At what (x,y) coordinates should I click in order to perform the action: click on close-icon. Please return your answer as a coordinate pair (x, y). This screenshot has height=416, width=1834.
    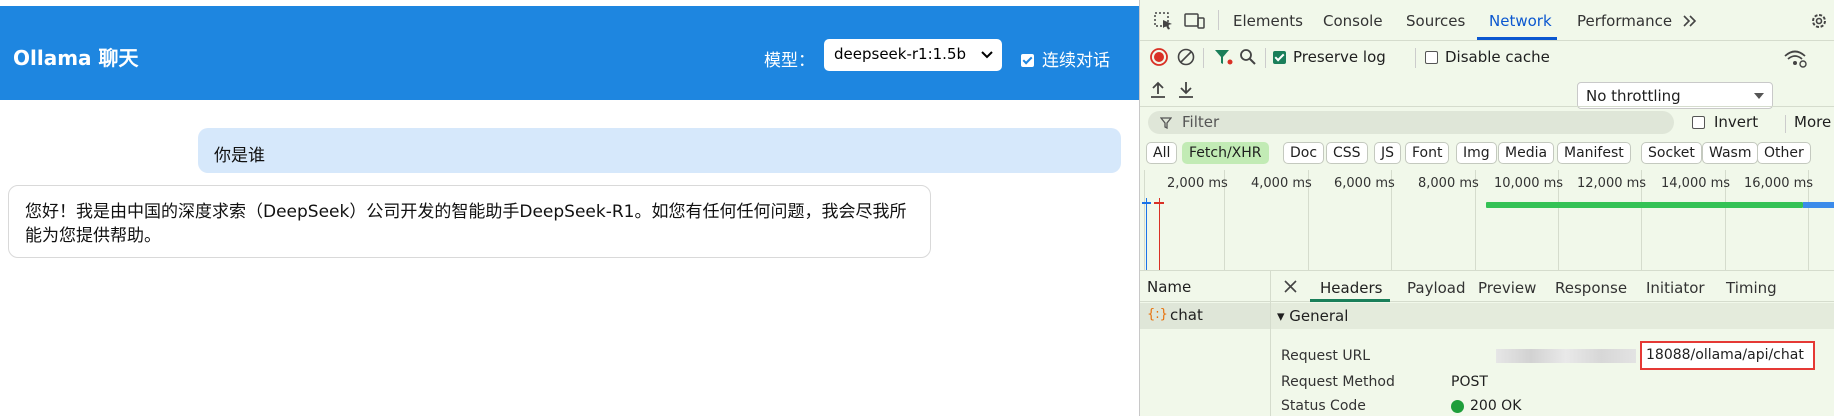
    Looking at the image, I should click on (1290, 286).